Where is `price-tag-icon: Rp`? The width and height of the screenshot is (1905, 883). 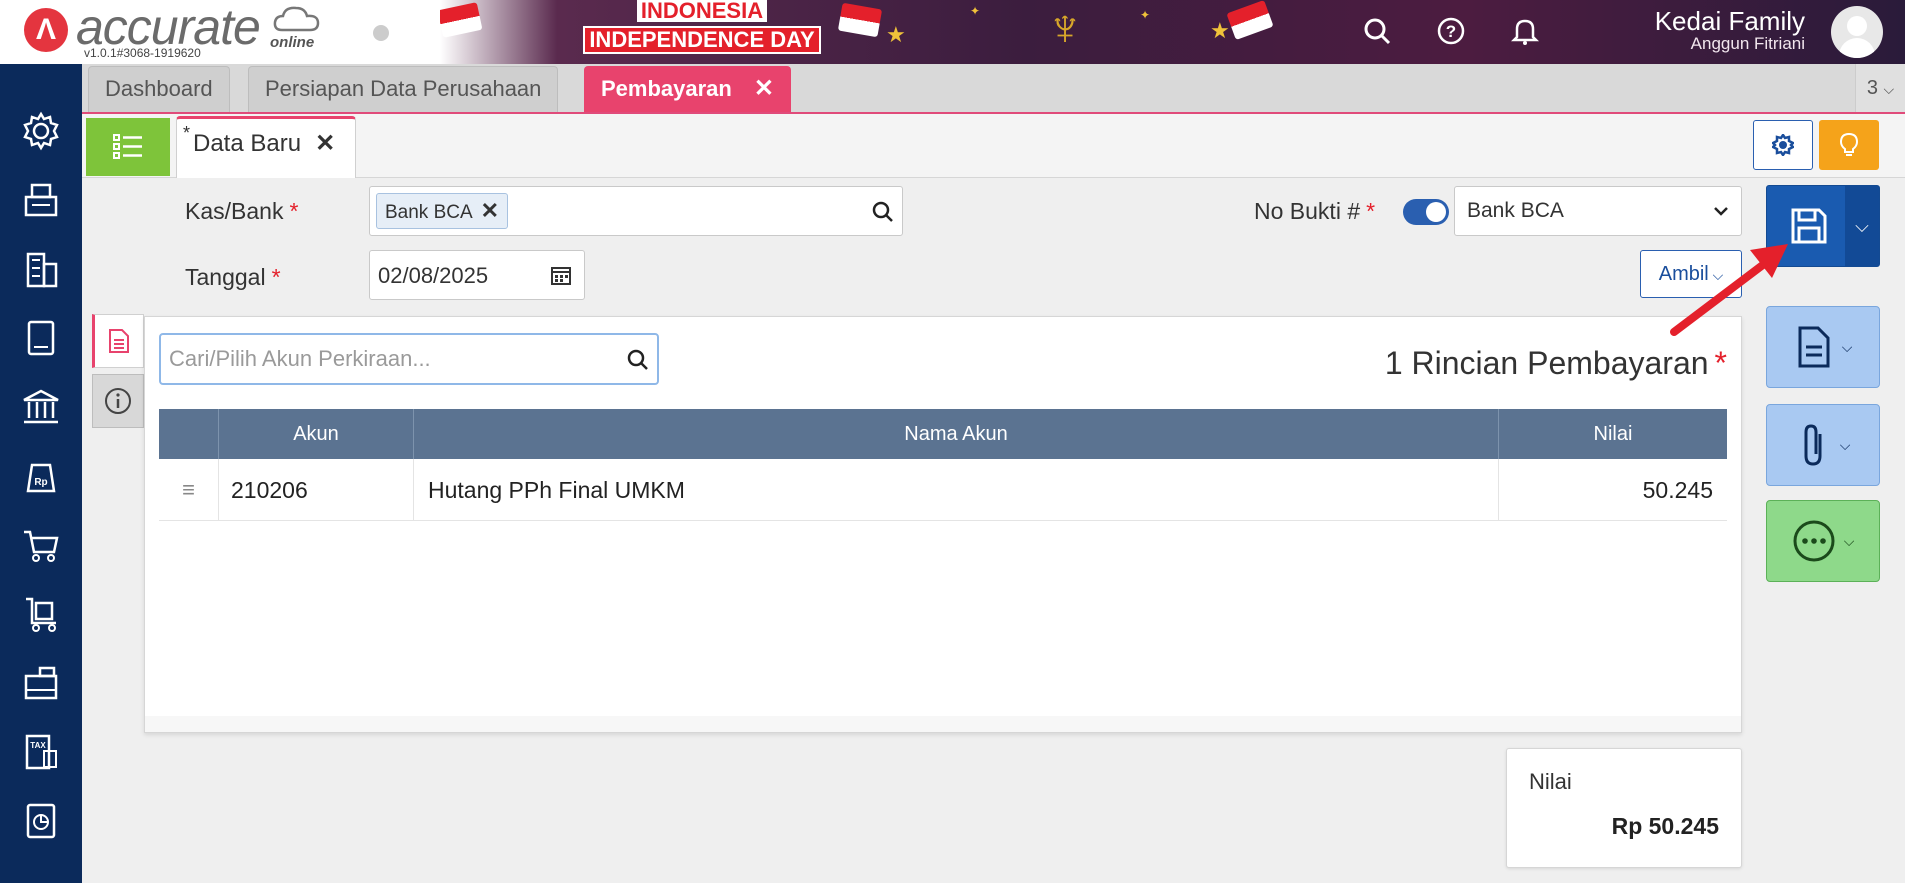 price-tag-icon: Rp is located at coordinates (41, 476).